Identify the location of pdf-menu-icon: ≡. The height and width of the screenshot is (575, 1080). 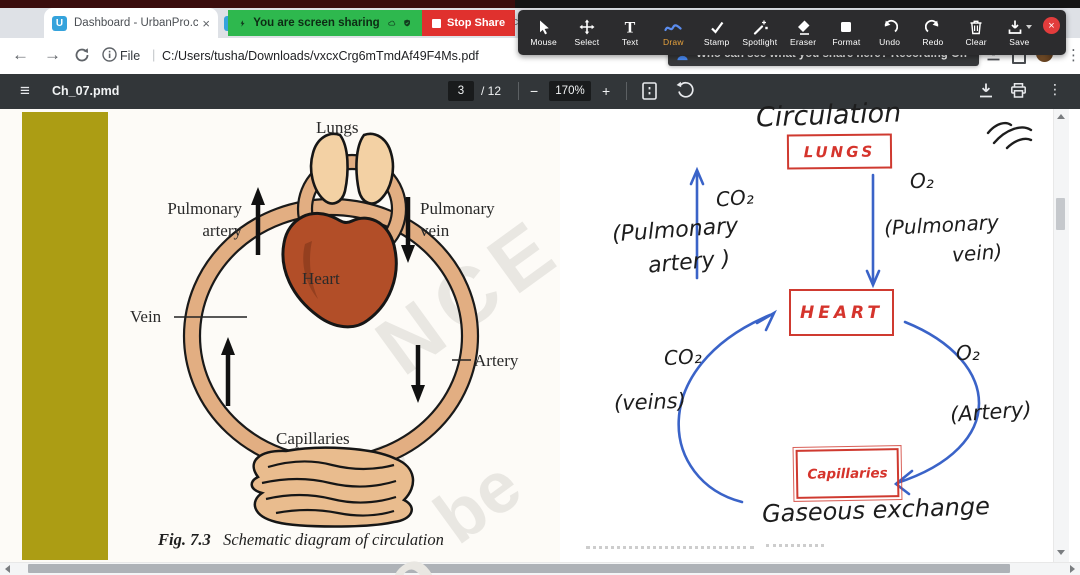
(25, 91).